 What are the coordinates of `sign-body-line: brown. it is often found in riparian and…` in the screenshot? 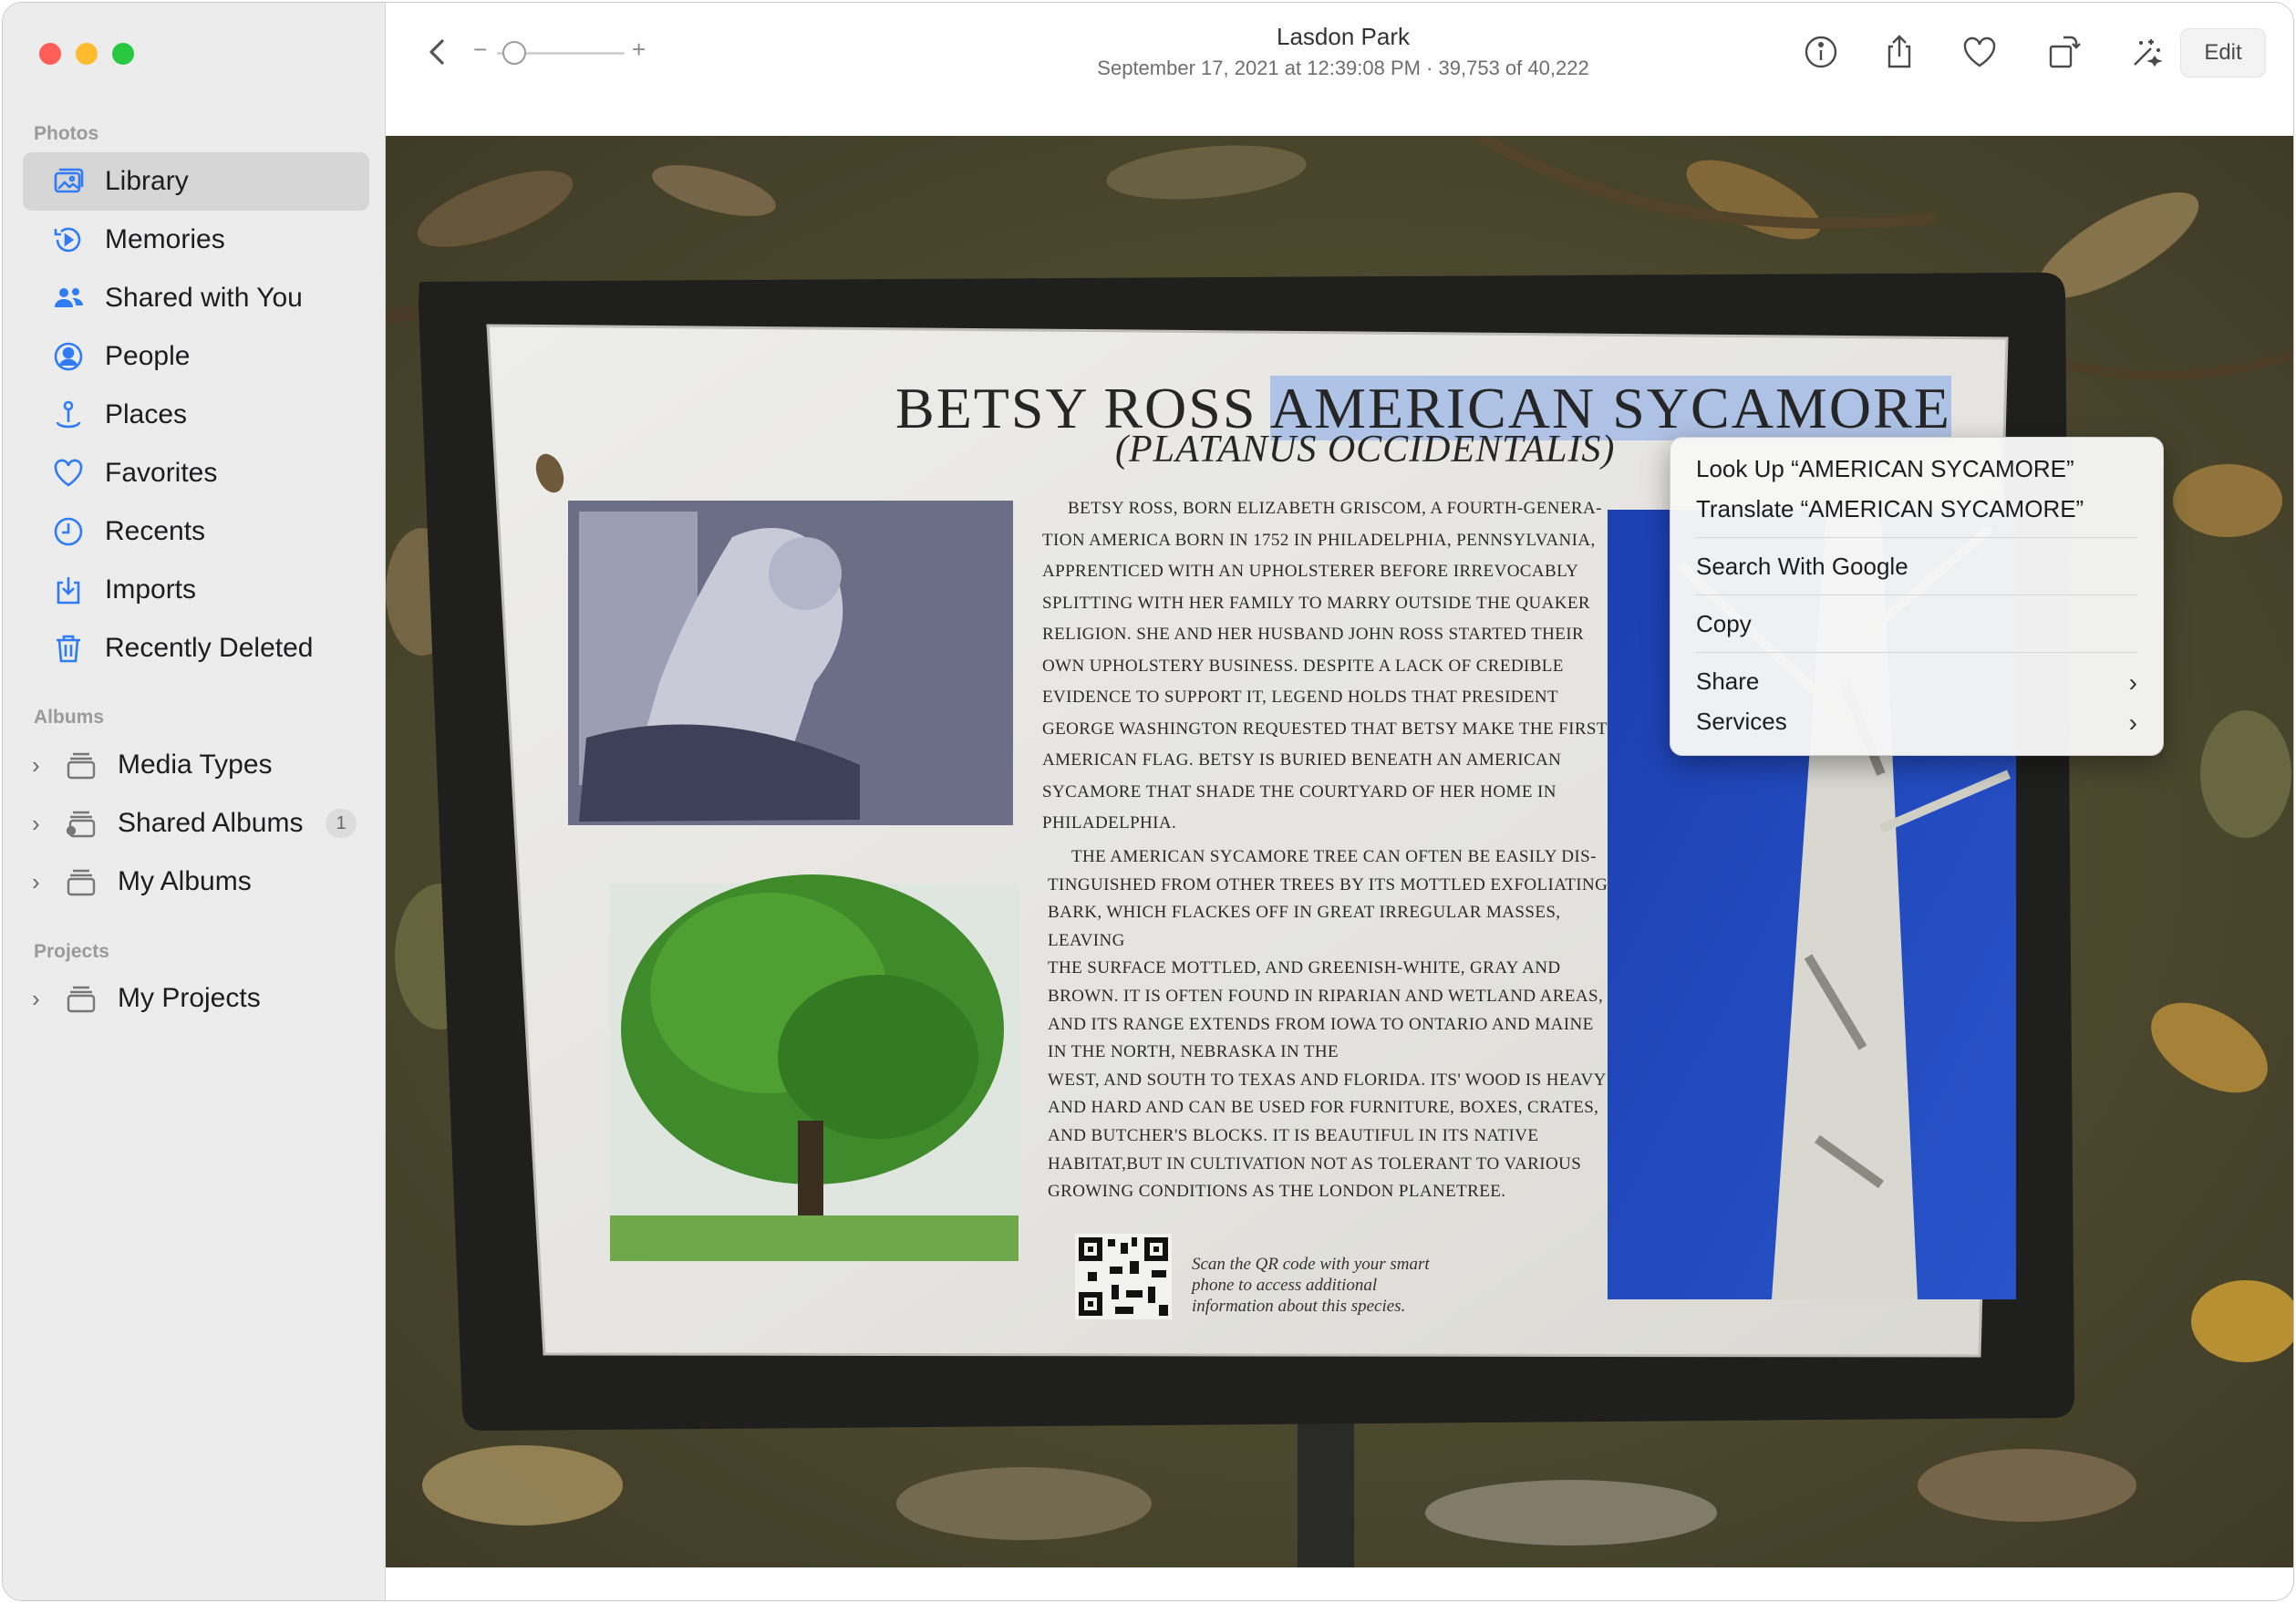 It's located at (1326, 996).